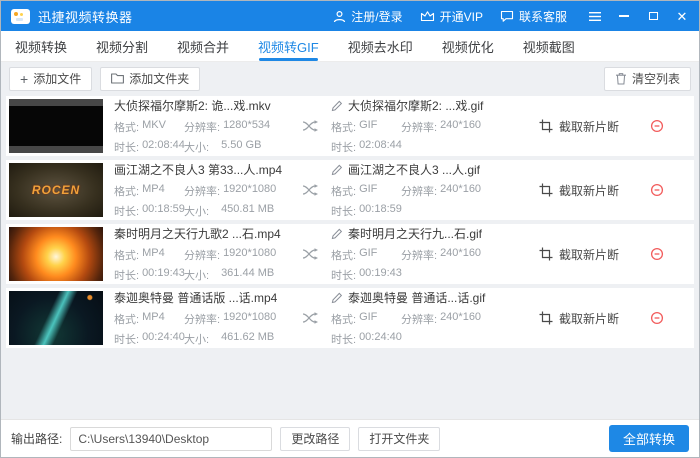 The height and width of the screenshot is (458, 700). What do you see at coordinates (197, 212) in the screenshot?
I see `size-label: 大小:` at bounding box center [197, 212].